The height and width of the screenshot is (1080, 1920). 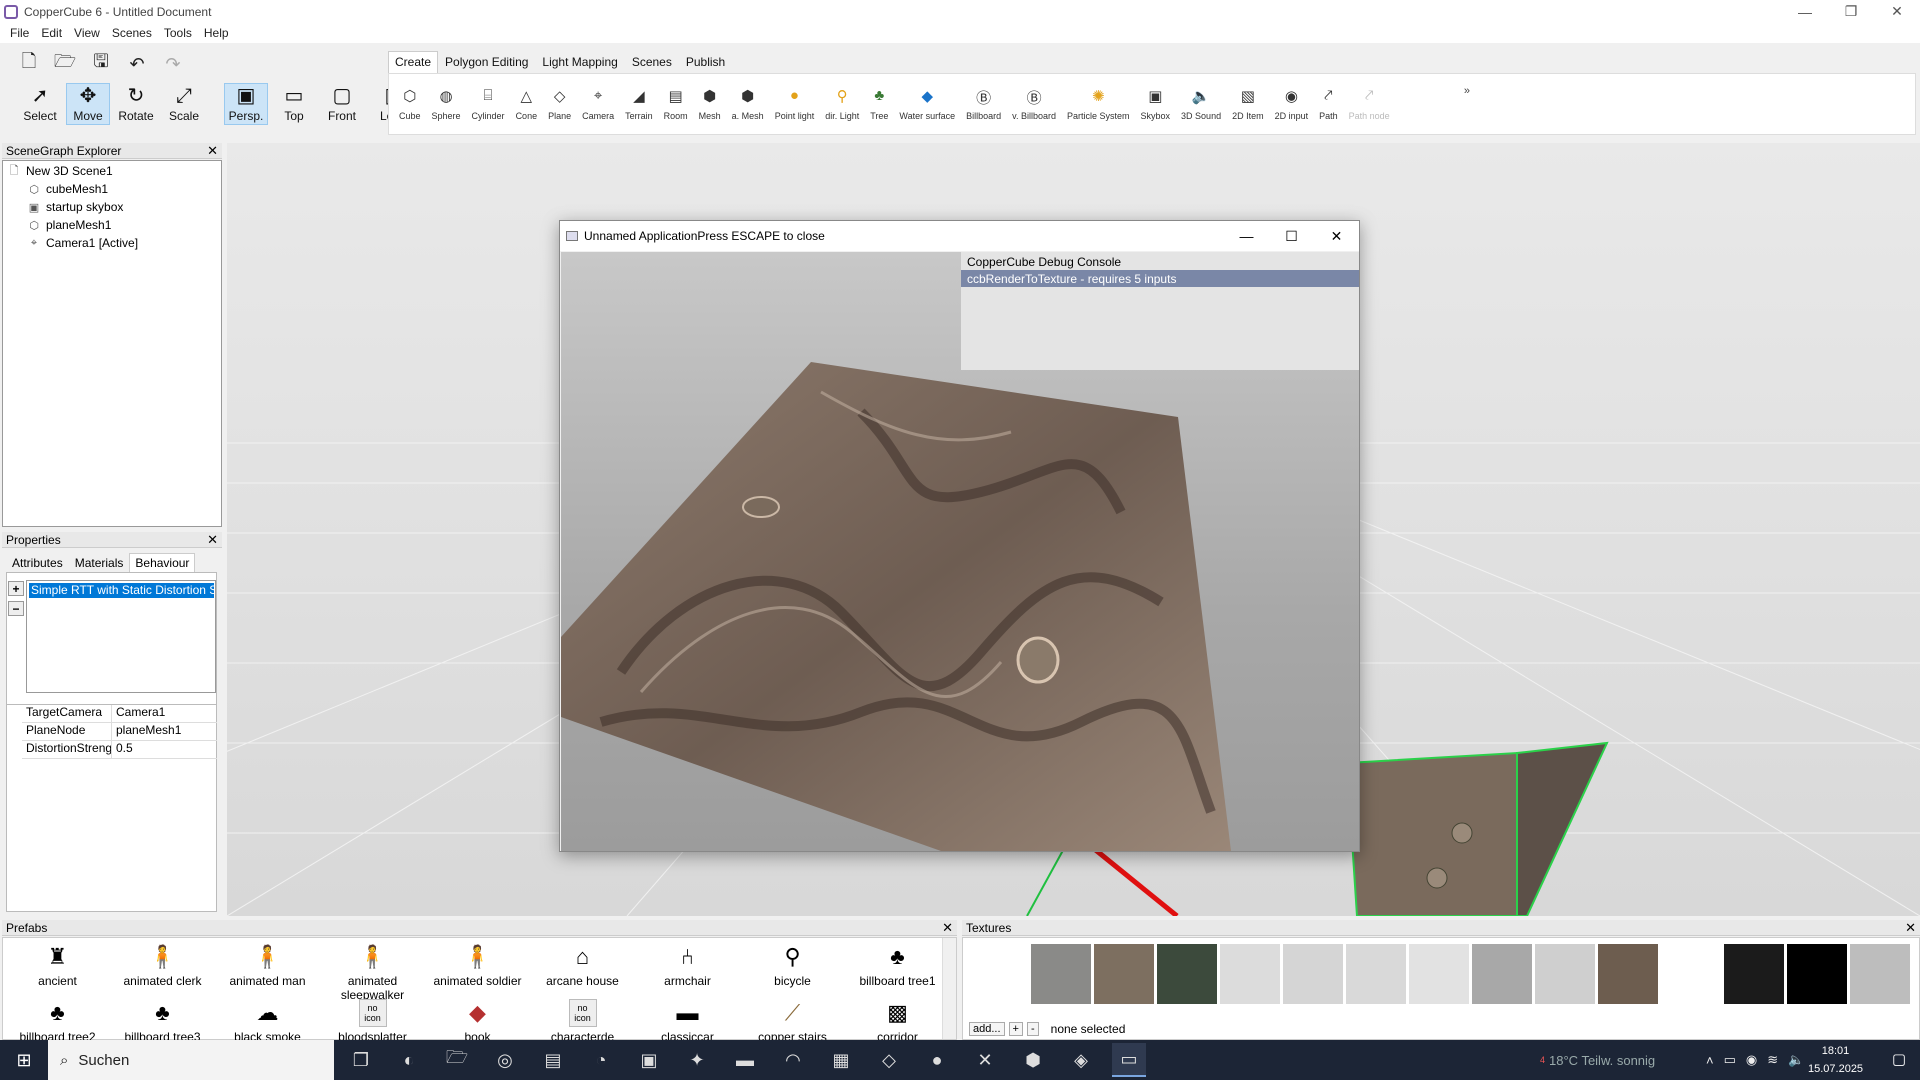 What do you see at coordinates (51, 33) in the screenshot?
I see `menu-edit: Edit` at bounding box center [51, 33].